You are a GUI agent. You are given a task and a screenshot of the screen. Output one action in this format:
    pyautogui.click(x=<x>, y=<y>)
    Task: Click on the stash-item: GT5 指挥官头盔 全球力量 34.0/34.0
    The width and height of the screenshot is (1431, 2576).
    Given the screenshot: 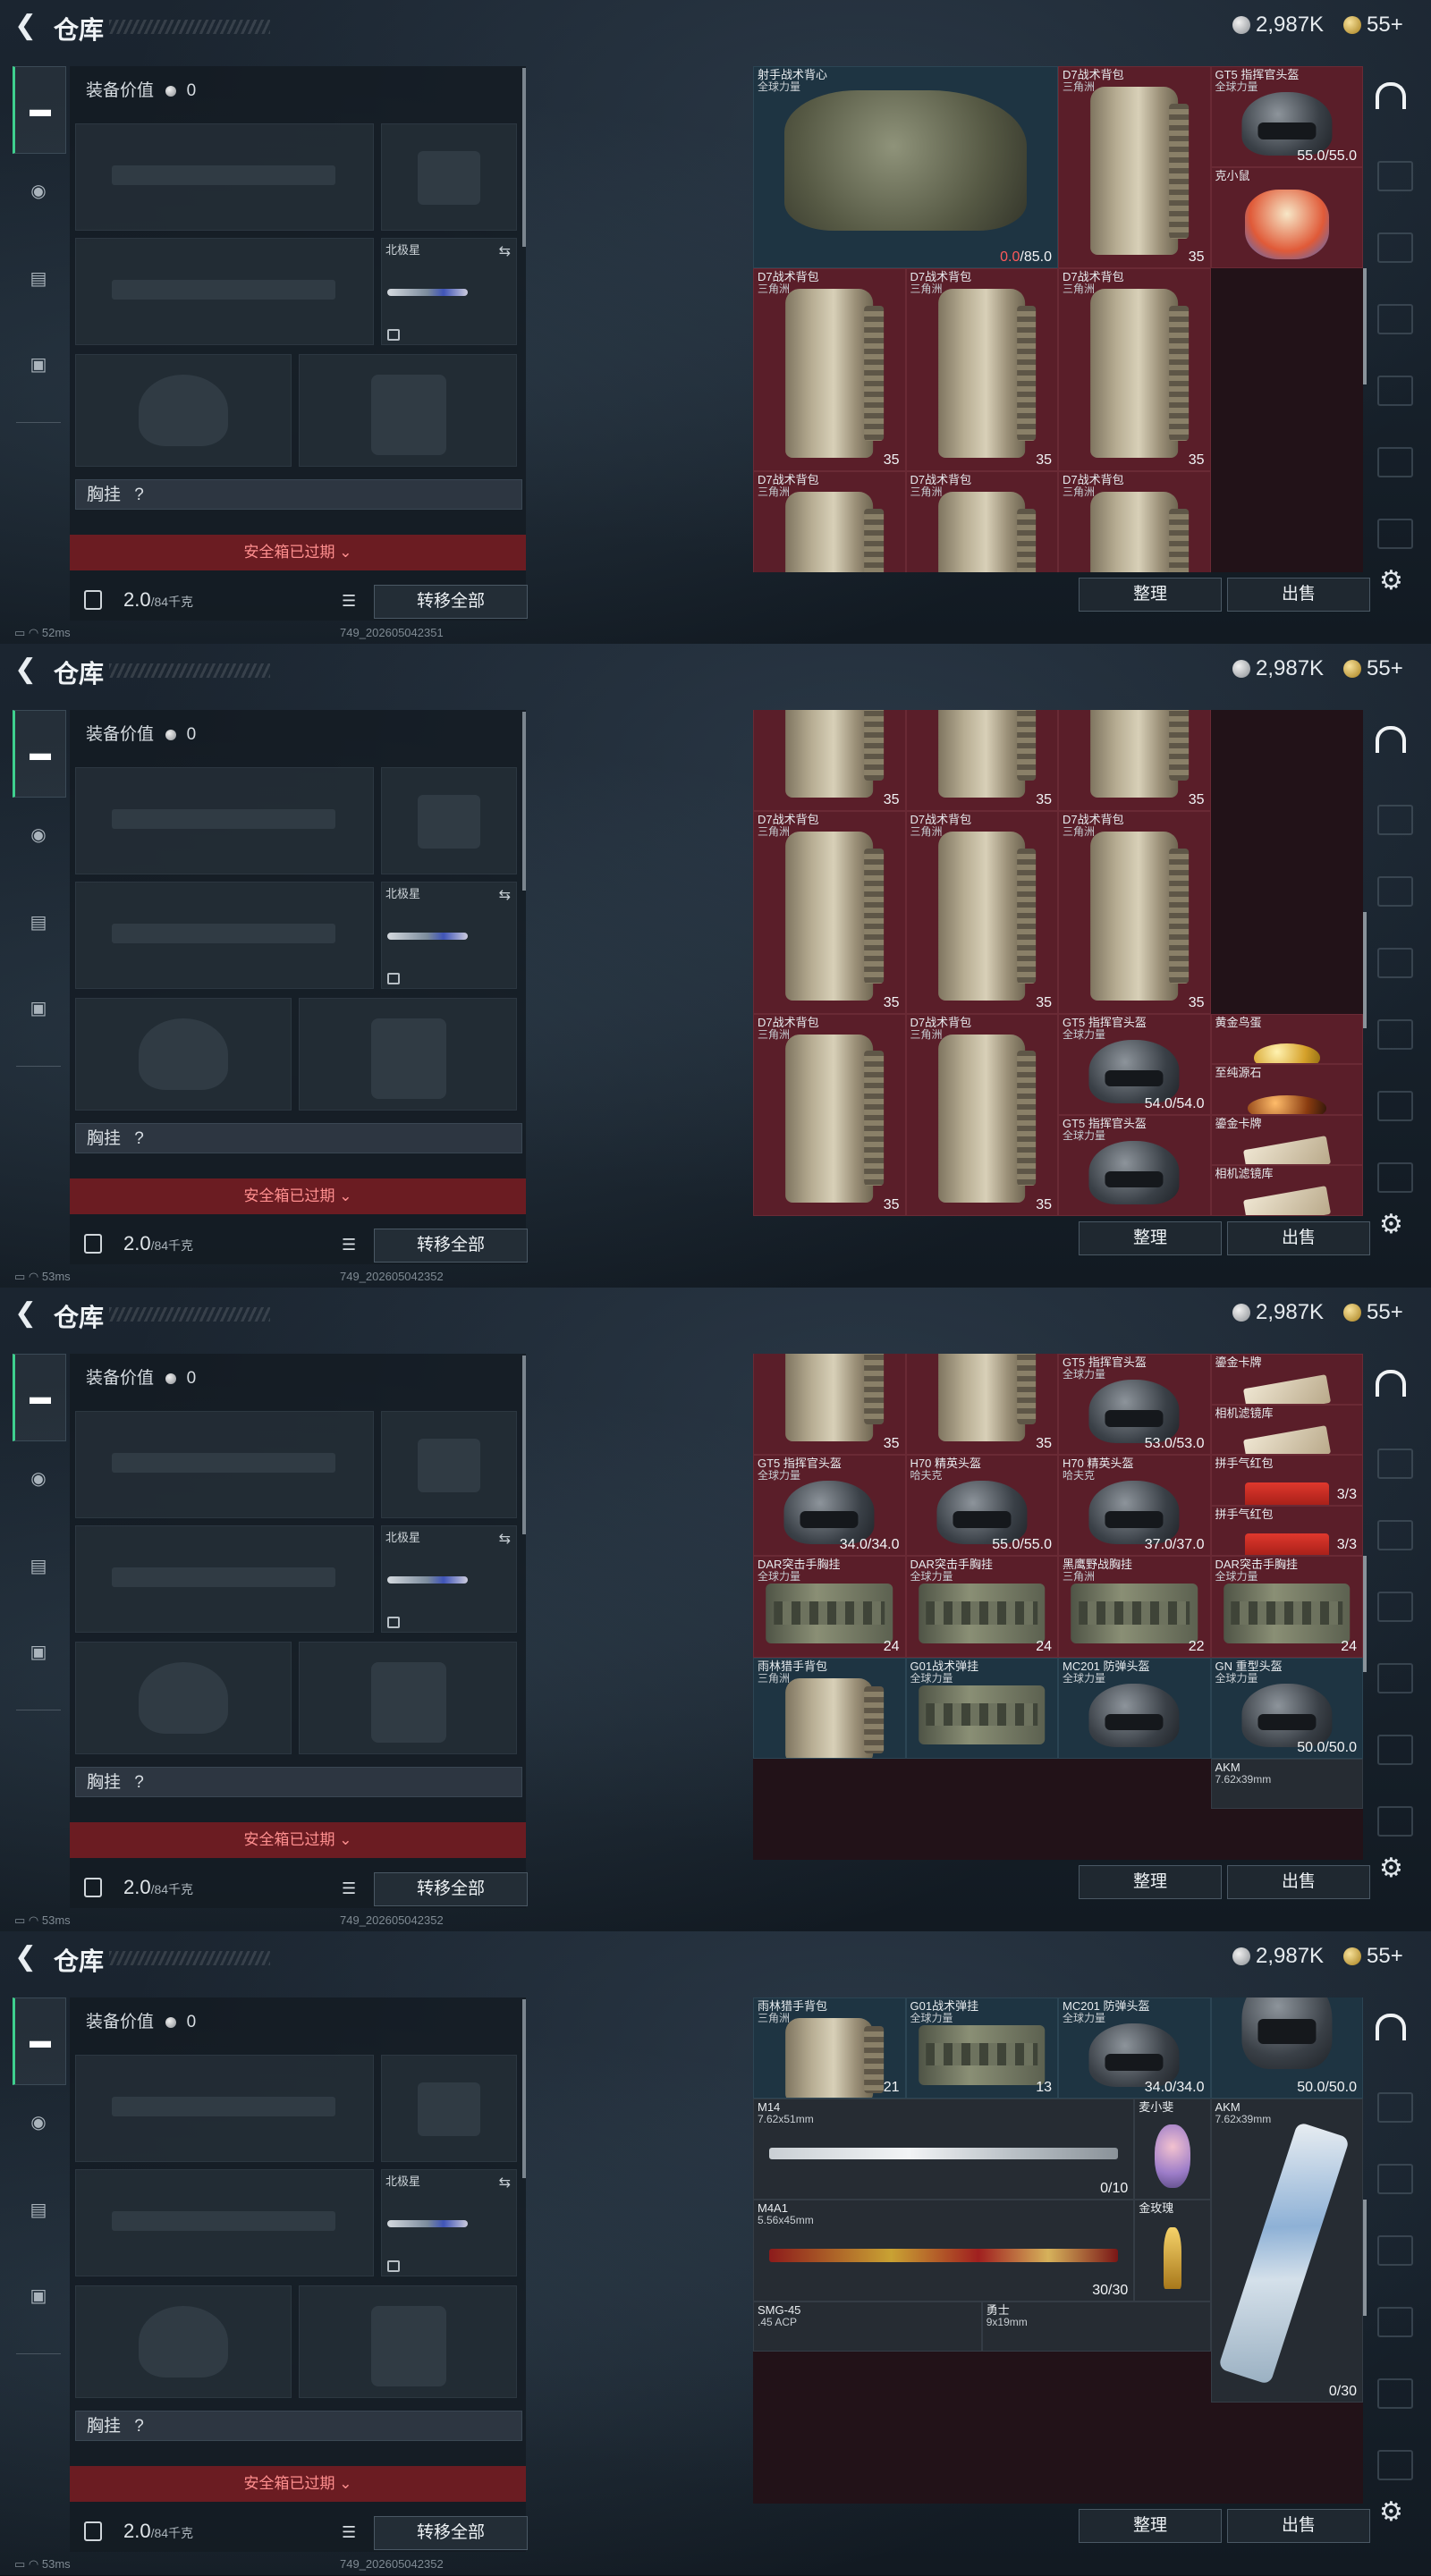 What is the action you would take?
    pyautogui.click(x=830, y=1506)
    